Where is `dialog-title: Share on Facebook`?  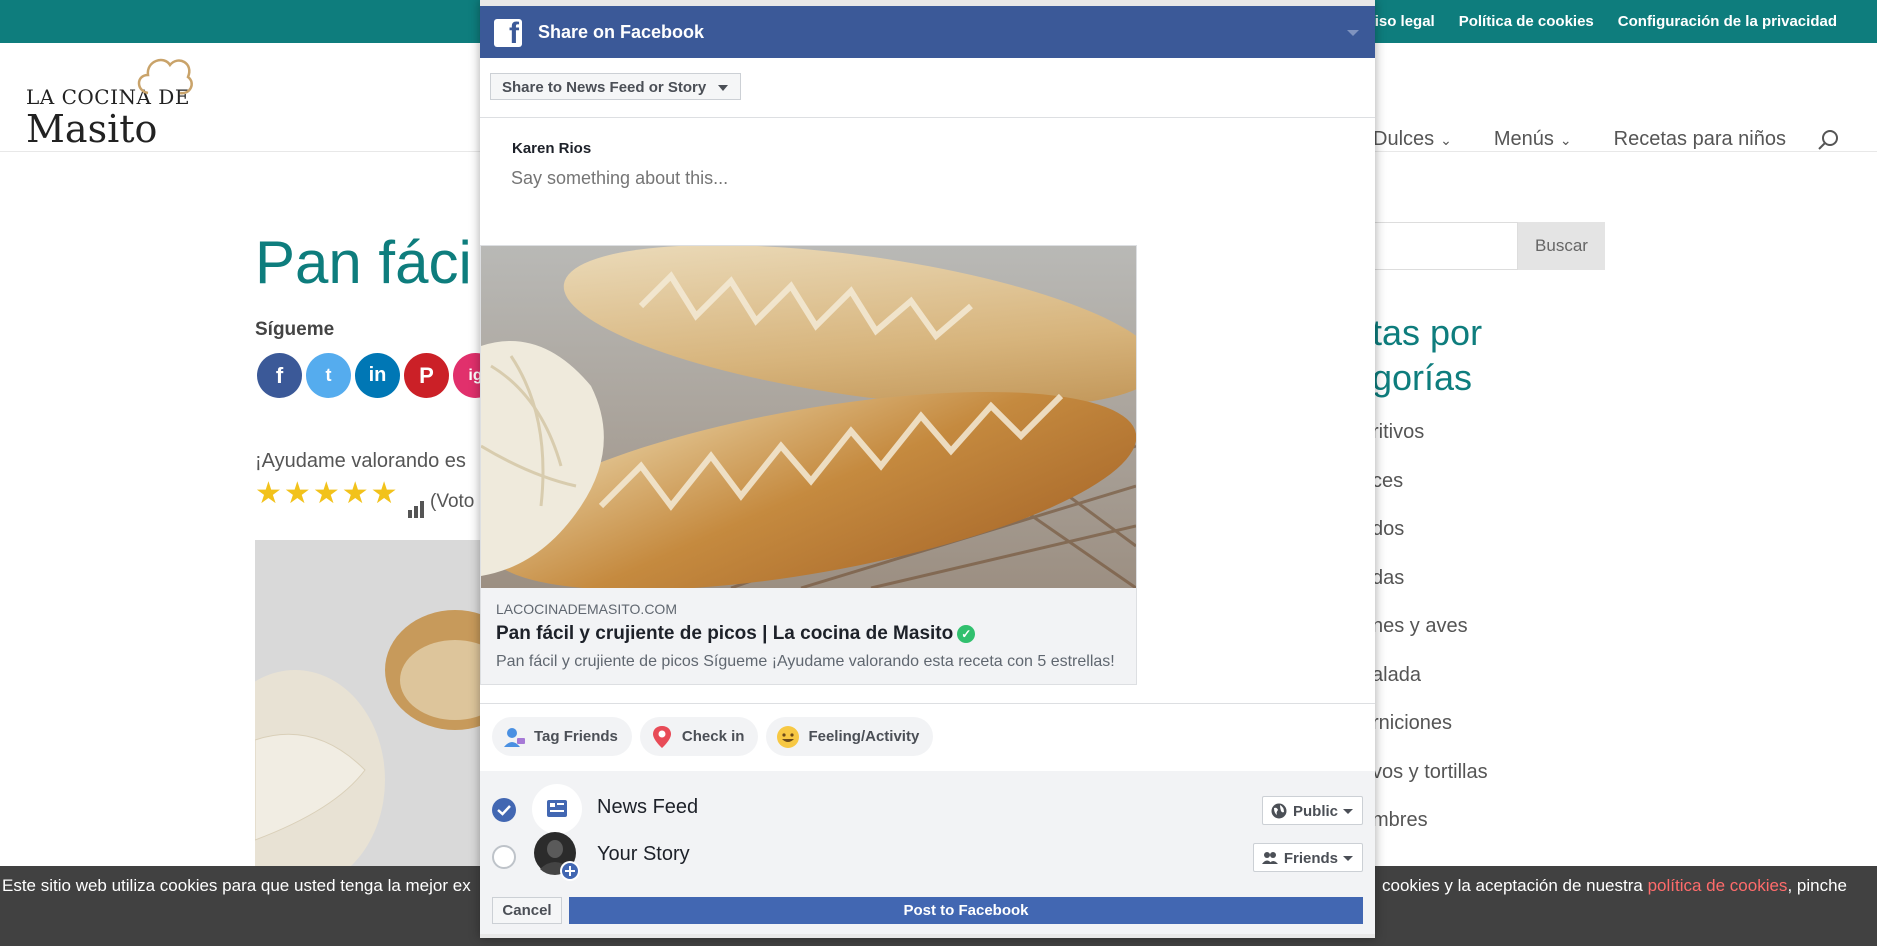
dialog-title: Share on Facebook is located at coordinates (621, 32).